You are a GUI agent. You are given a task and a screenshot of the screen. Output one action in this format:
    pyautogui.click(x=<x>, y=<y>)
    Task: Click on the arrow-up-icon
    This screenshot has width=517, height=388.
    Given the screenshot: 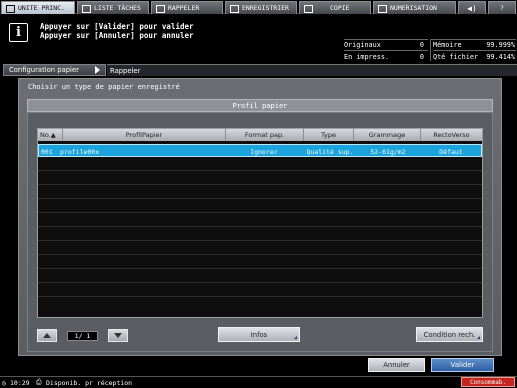 What is the action you would take?
    pyautogui.click(x=47, y=335)
    